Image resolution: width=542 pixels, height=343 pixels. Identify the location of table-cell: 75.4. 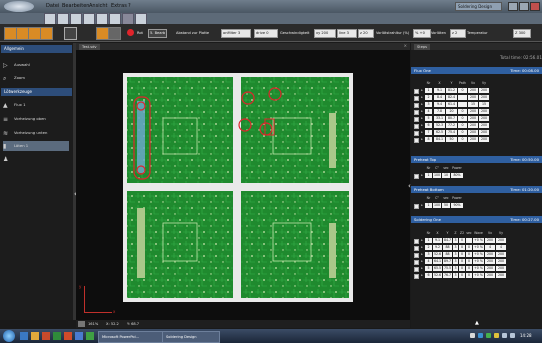
(451, 132).